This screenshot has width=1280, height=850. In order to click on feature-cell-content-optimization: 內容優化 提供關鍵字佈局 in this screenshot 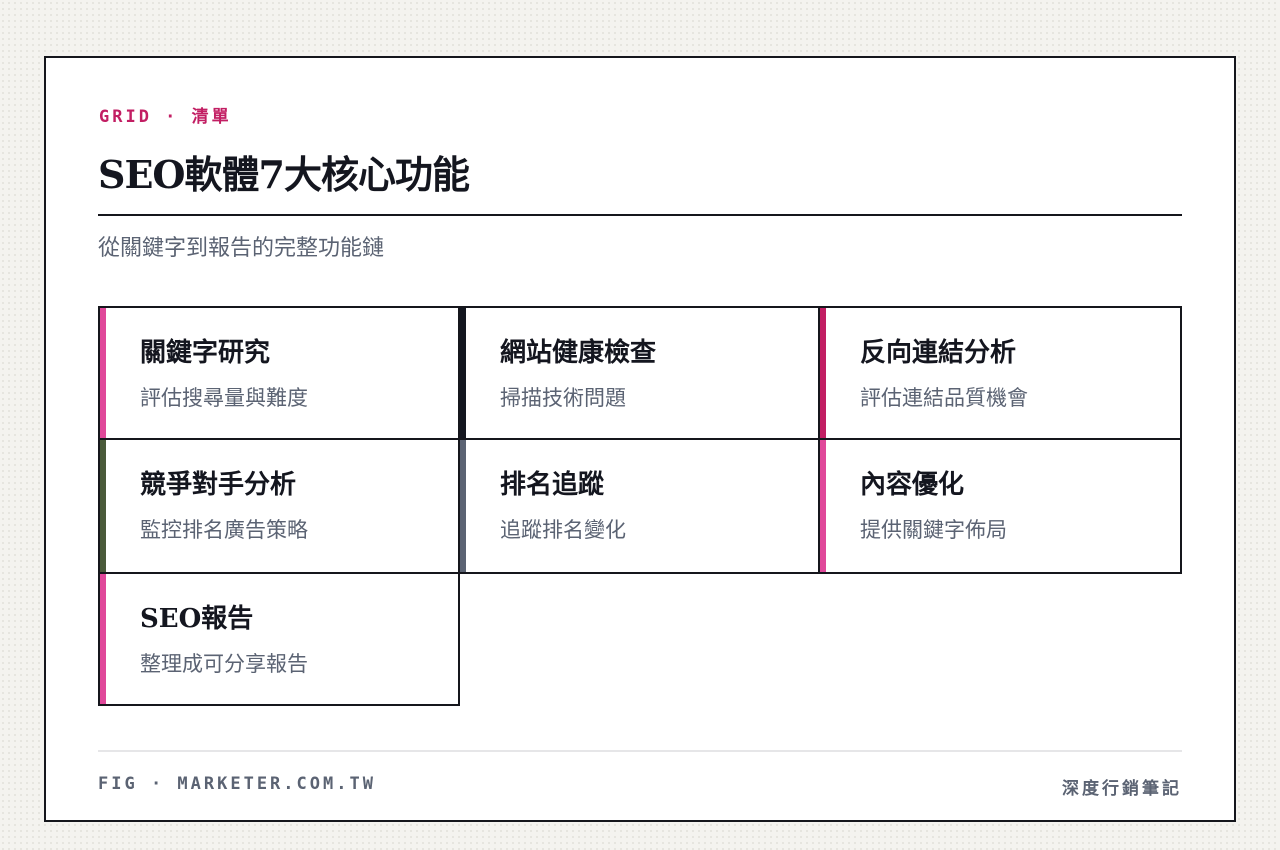, I will do `click(1000, 506)`.